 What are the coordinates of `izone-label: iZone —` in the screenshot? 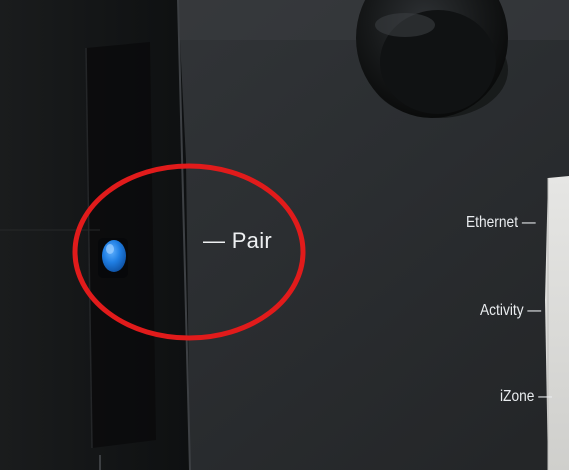 It's located at (526, 396).